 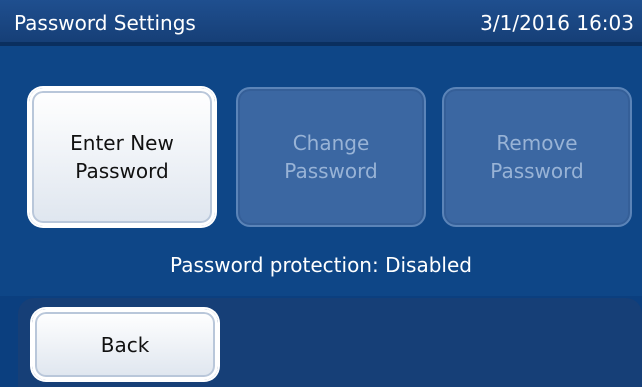 I want to click on header-bar: Password Settings 3/1/2016 16:03, so click(x=321, y=23).